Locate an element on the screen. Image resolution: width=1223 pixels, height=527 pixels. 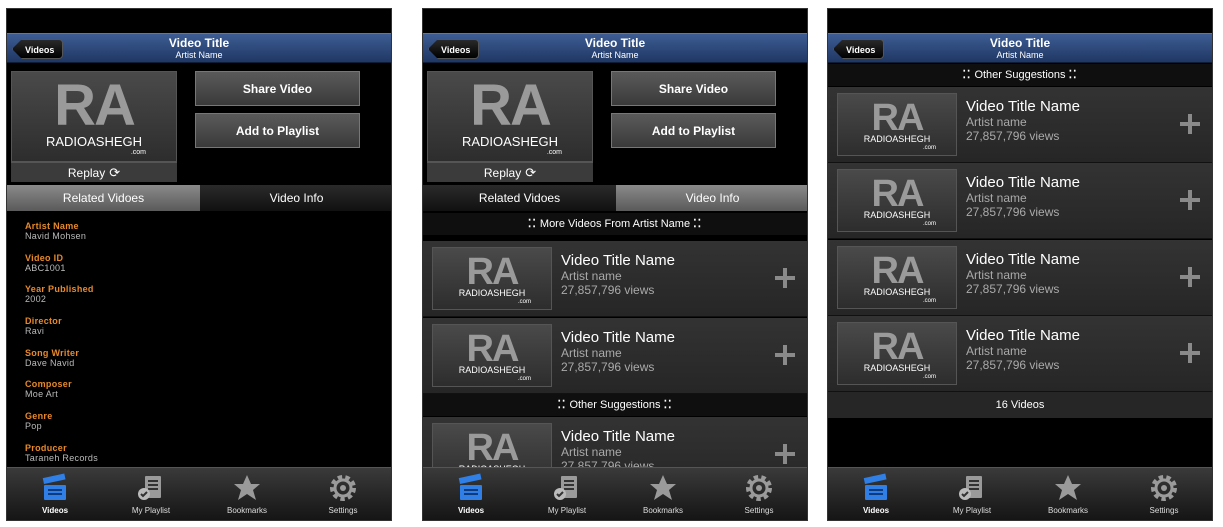
info-value: Navid Mohsen is located at coordinates (56, 236).